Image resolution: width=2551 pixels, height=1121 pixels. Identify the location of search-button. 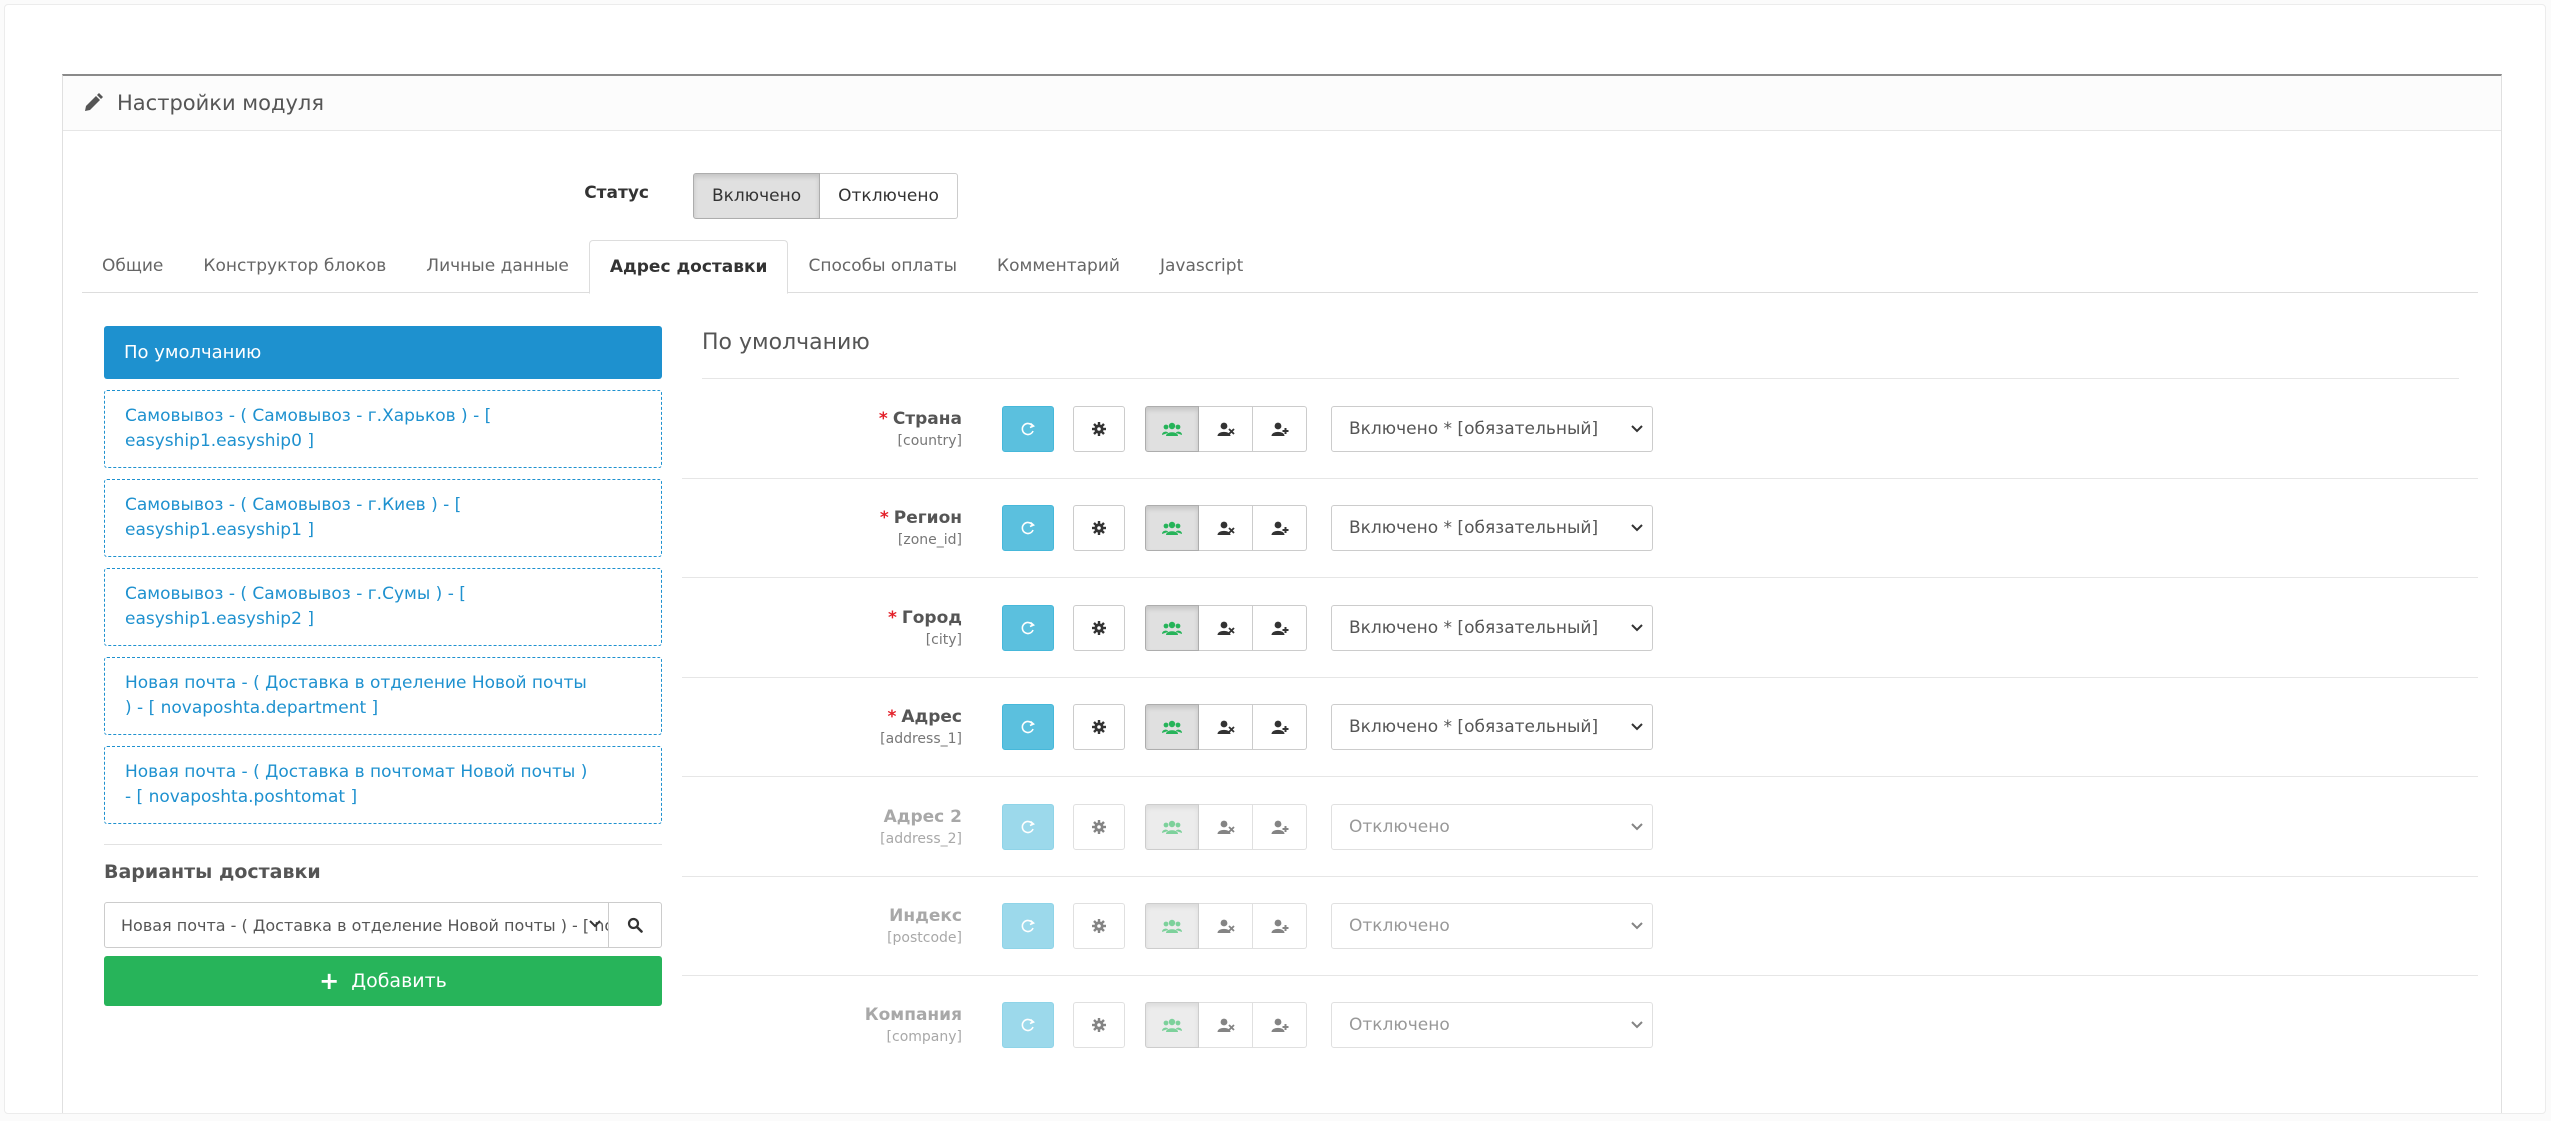
(635, 925).